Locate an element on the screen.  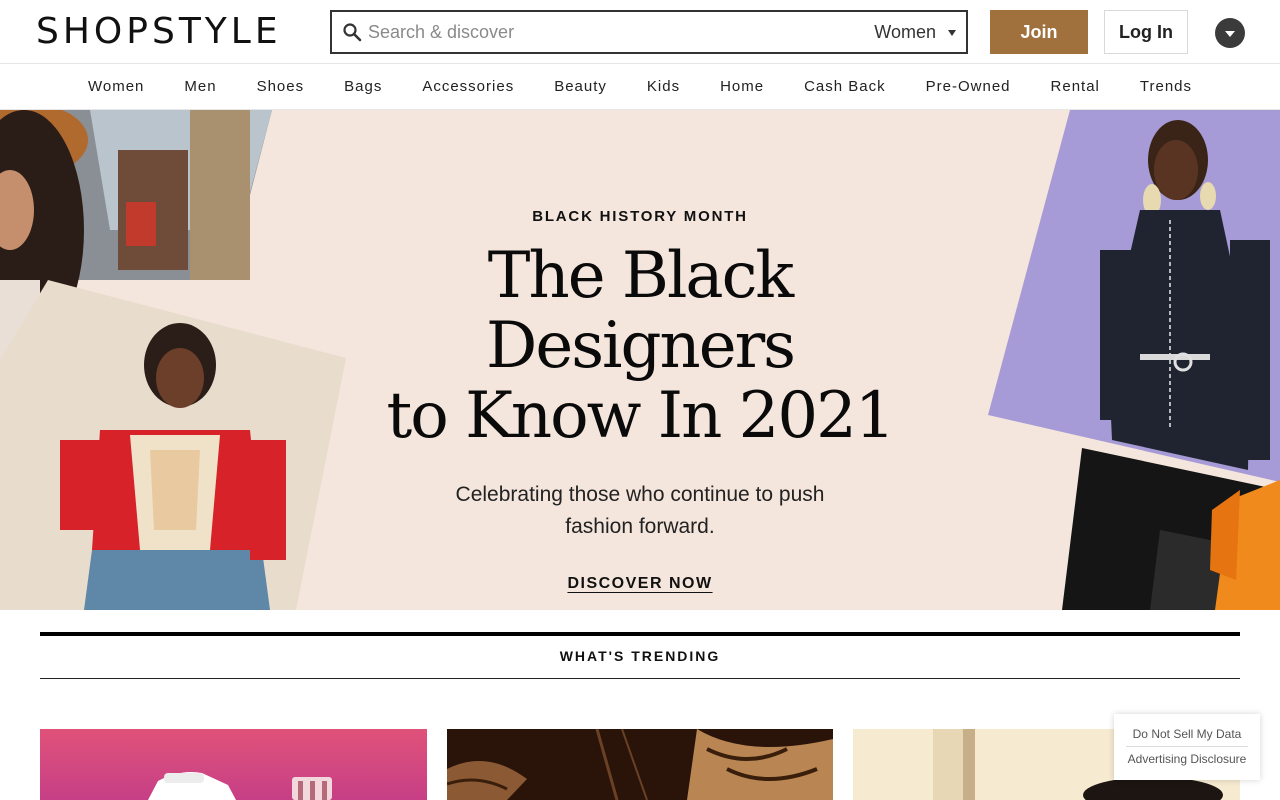
hero-photo-navy-dress is located at coordinates (1134, 296).